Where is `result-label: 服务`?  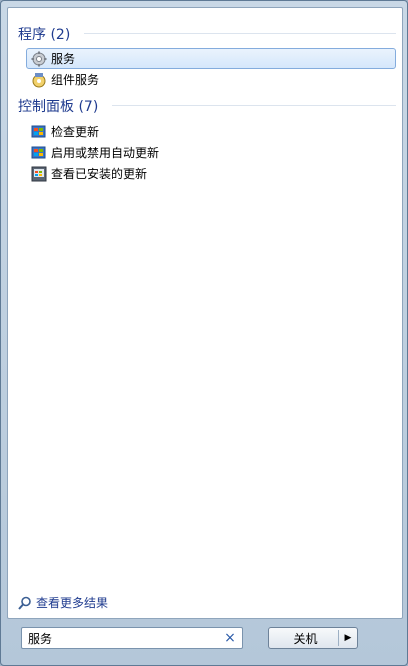 result-label: 服务 is located at coordinates (63, 59).